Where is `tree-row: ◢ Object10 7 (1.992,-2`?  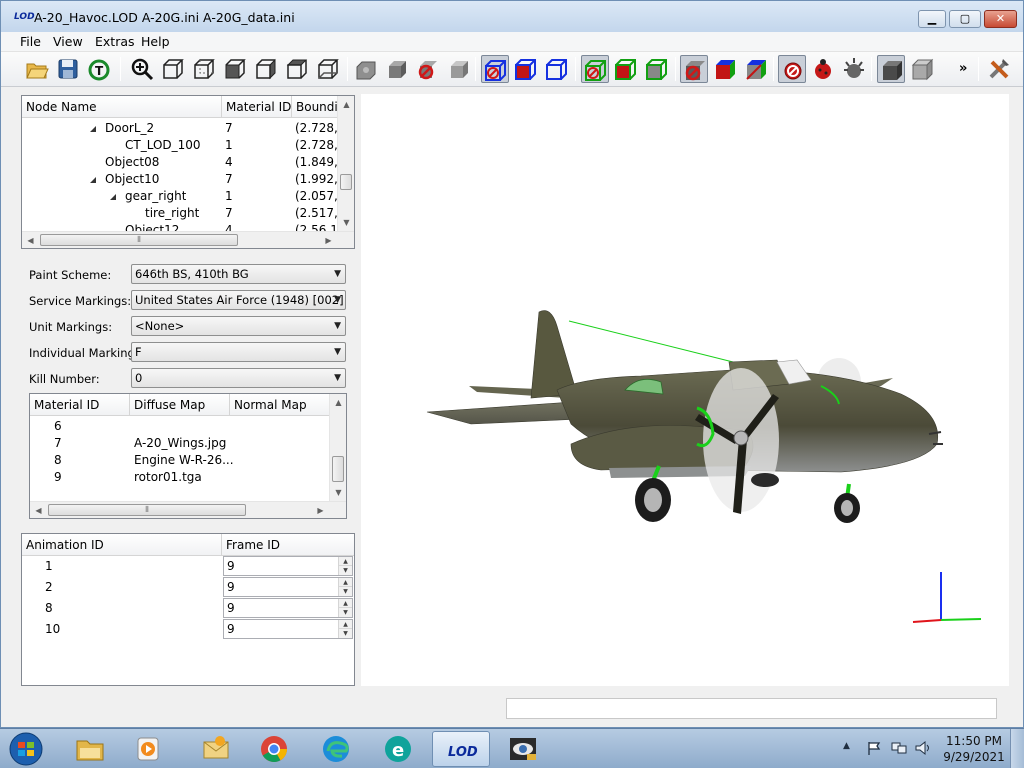
tree-row: ◢ Object10 7 (1.992,-2 is located at coordinates (180, 179).